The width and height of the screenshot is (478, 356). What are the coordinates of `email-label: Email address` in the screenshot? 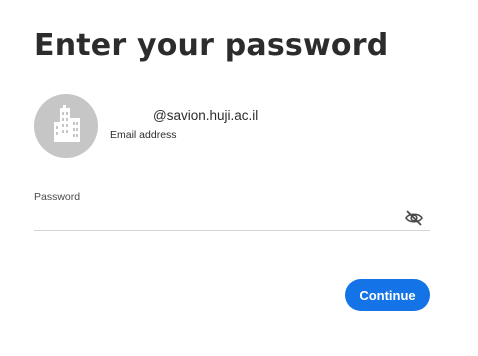 It's located at (143, 135).